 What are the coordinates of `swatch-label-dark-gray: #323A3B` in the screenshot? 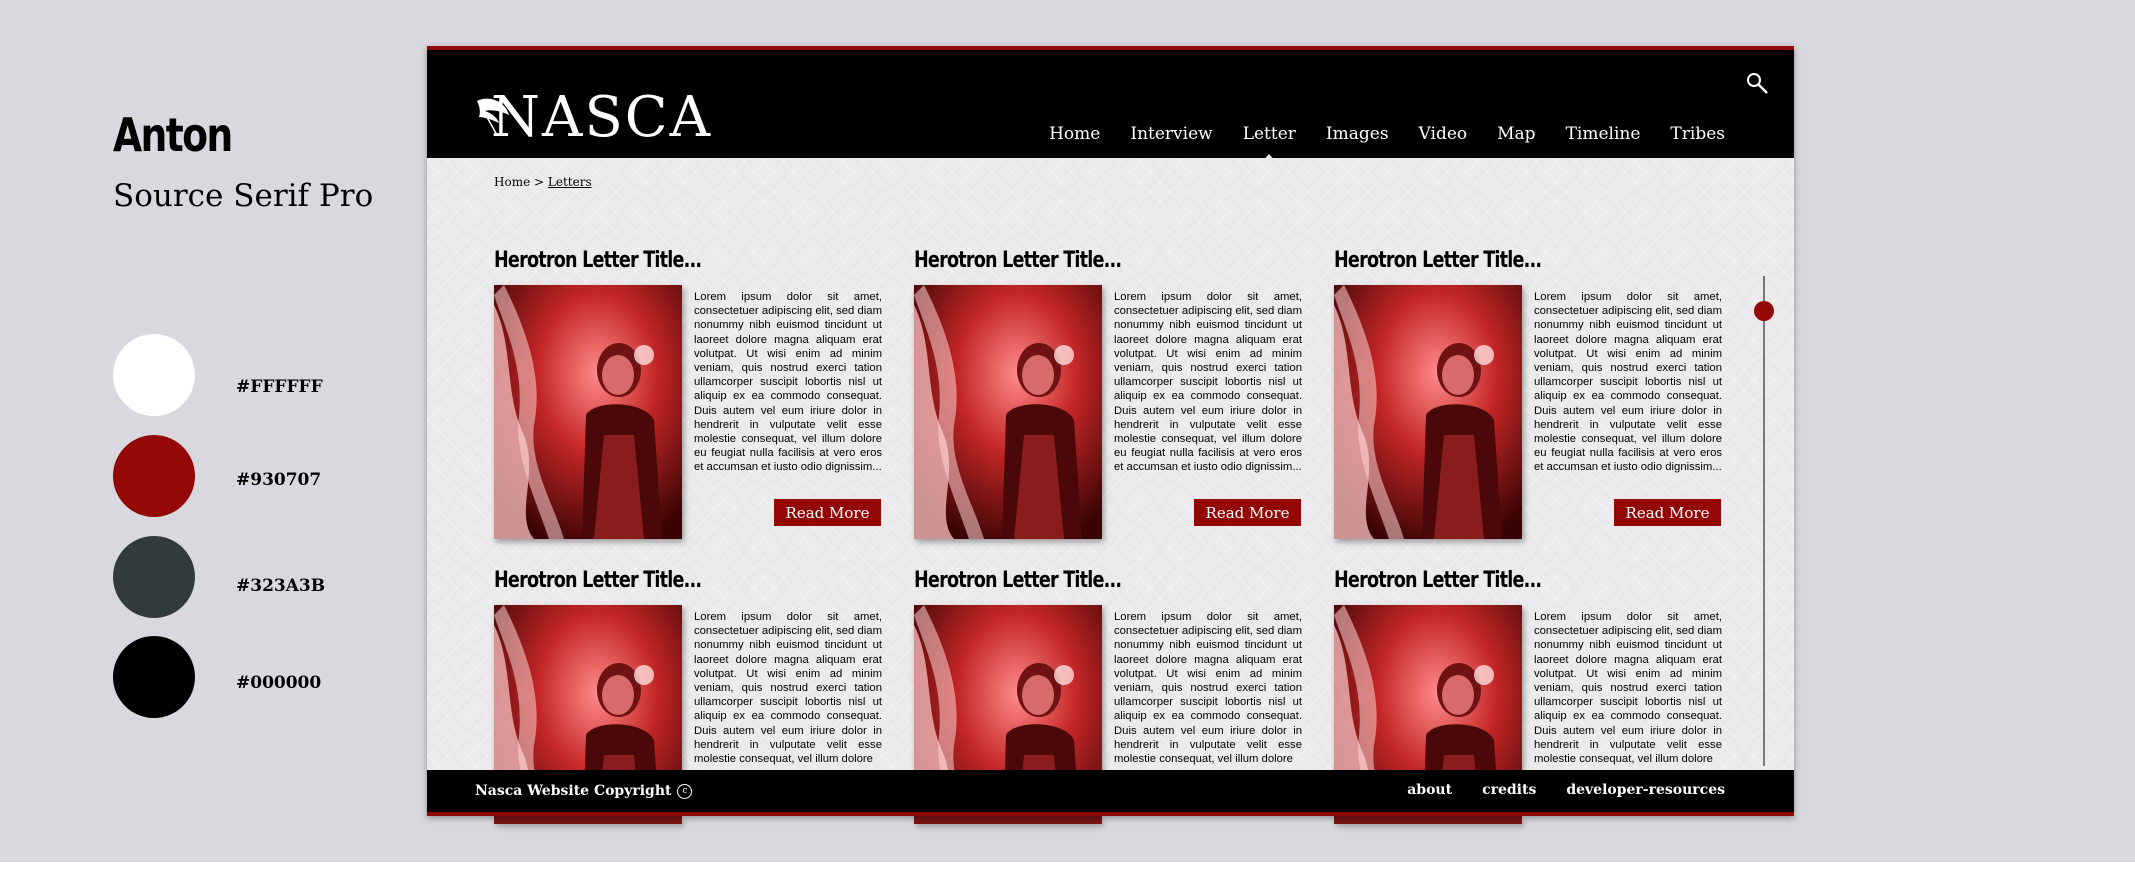 It's located at (281, 586).